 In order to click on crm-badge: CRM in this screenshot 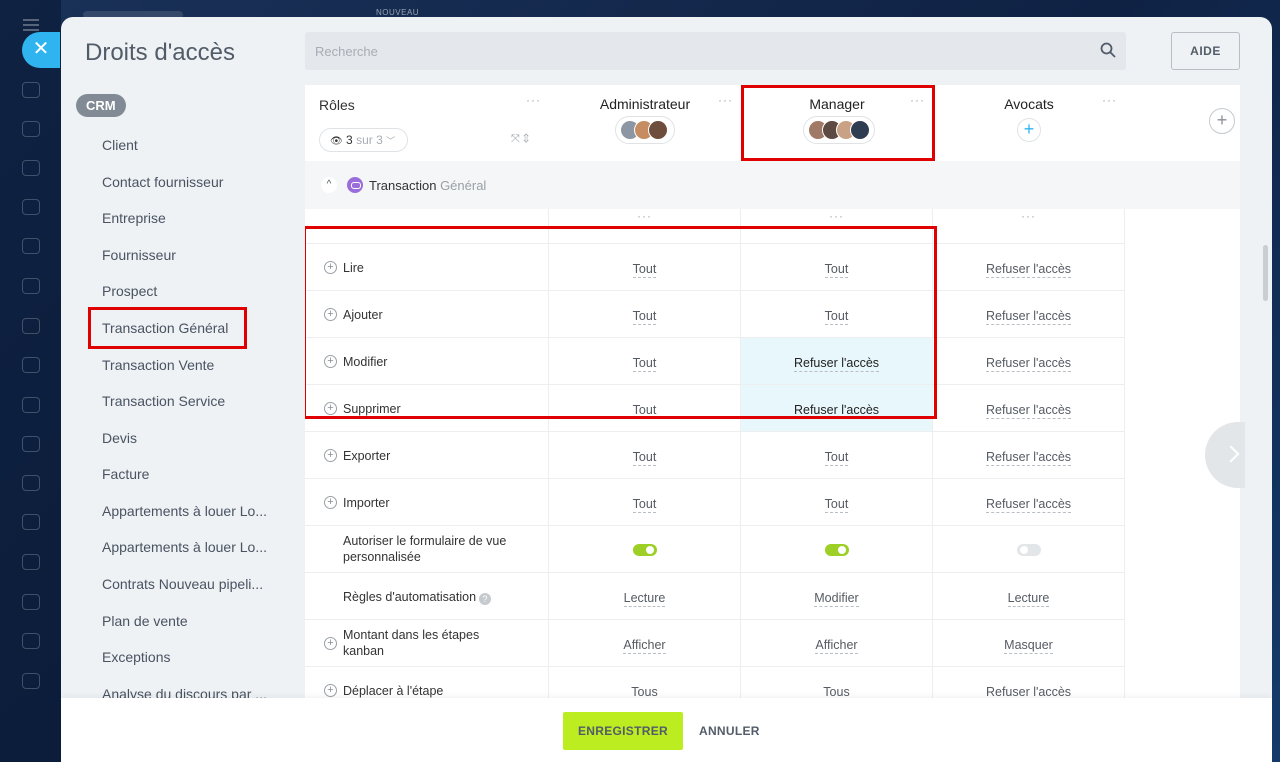, I will do `click(101, 105)`.